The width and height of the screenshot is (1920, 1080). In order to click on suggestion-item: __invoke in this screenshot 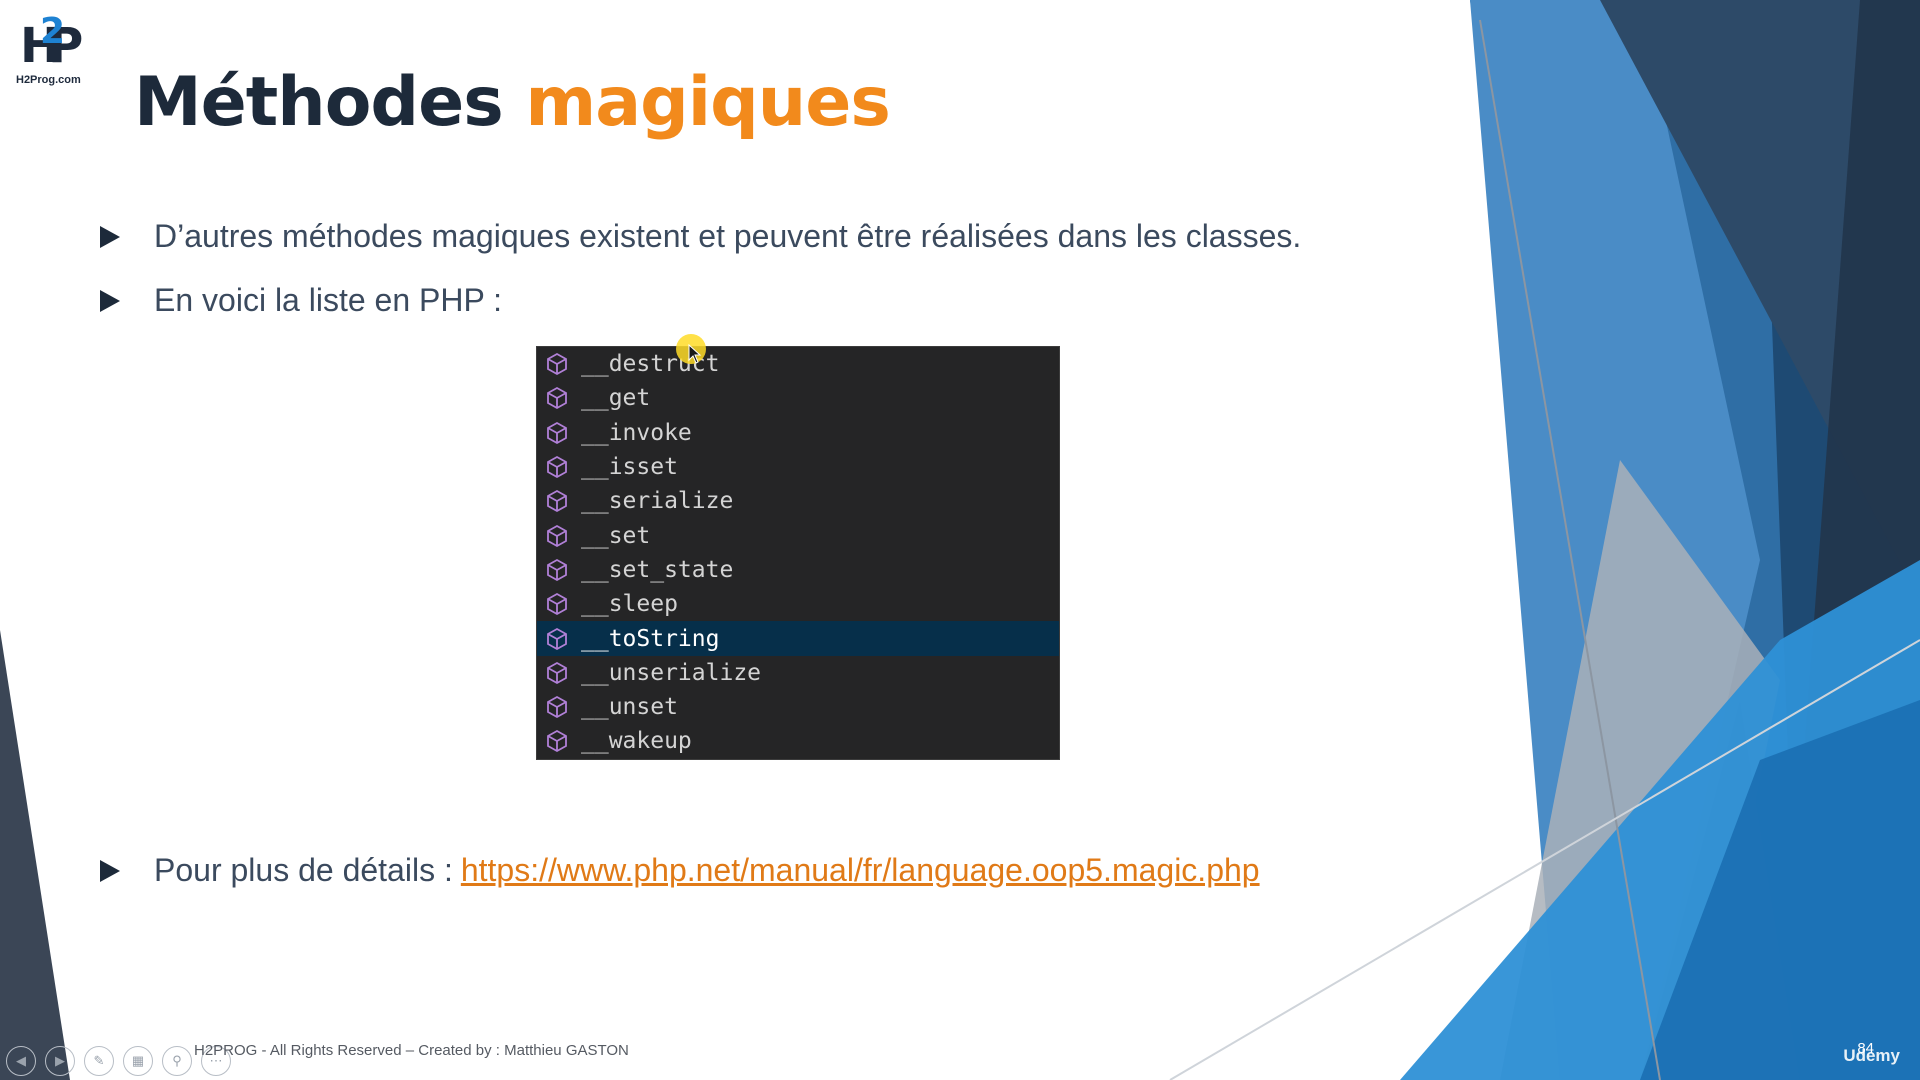, I will do `click(798, 433)`.